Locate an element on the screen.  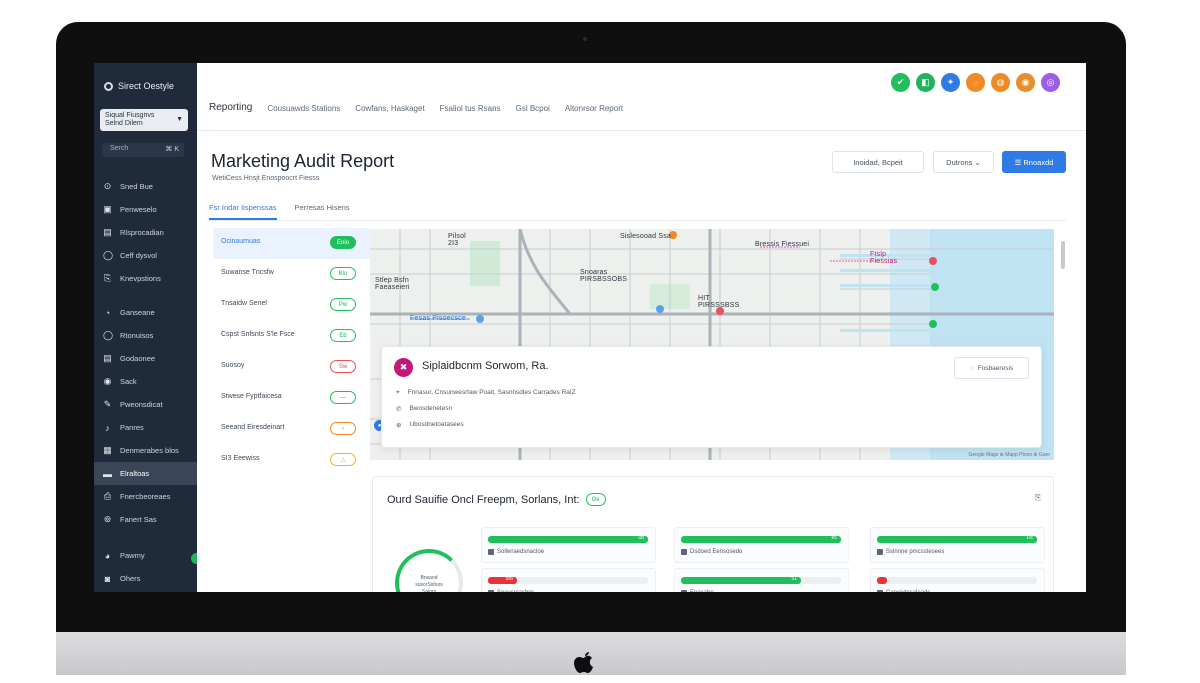
business-action-button: ◌ Fosbaeresis is located at coordinates (991, 368).